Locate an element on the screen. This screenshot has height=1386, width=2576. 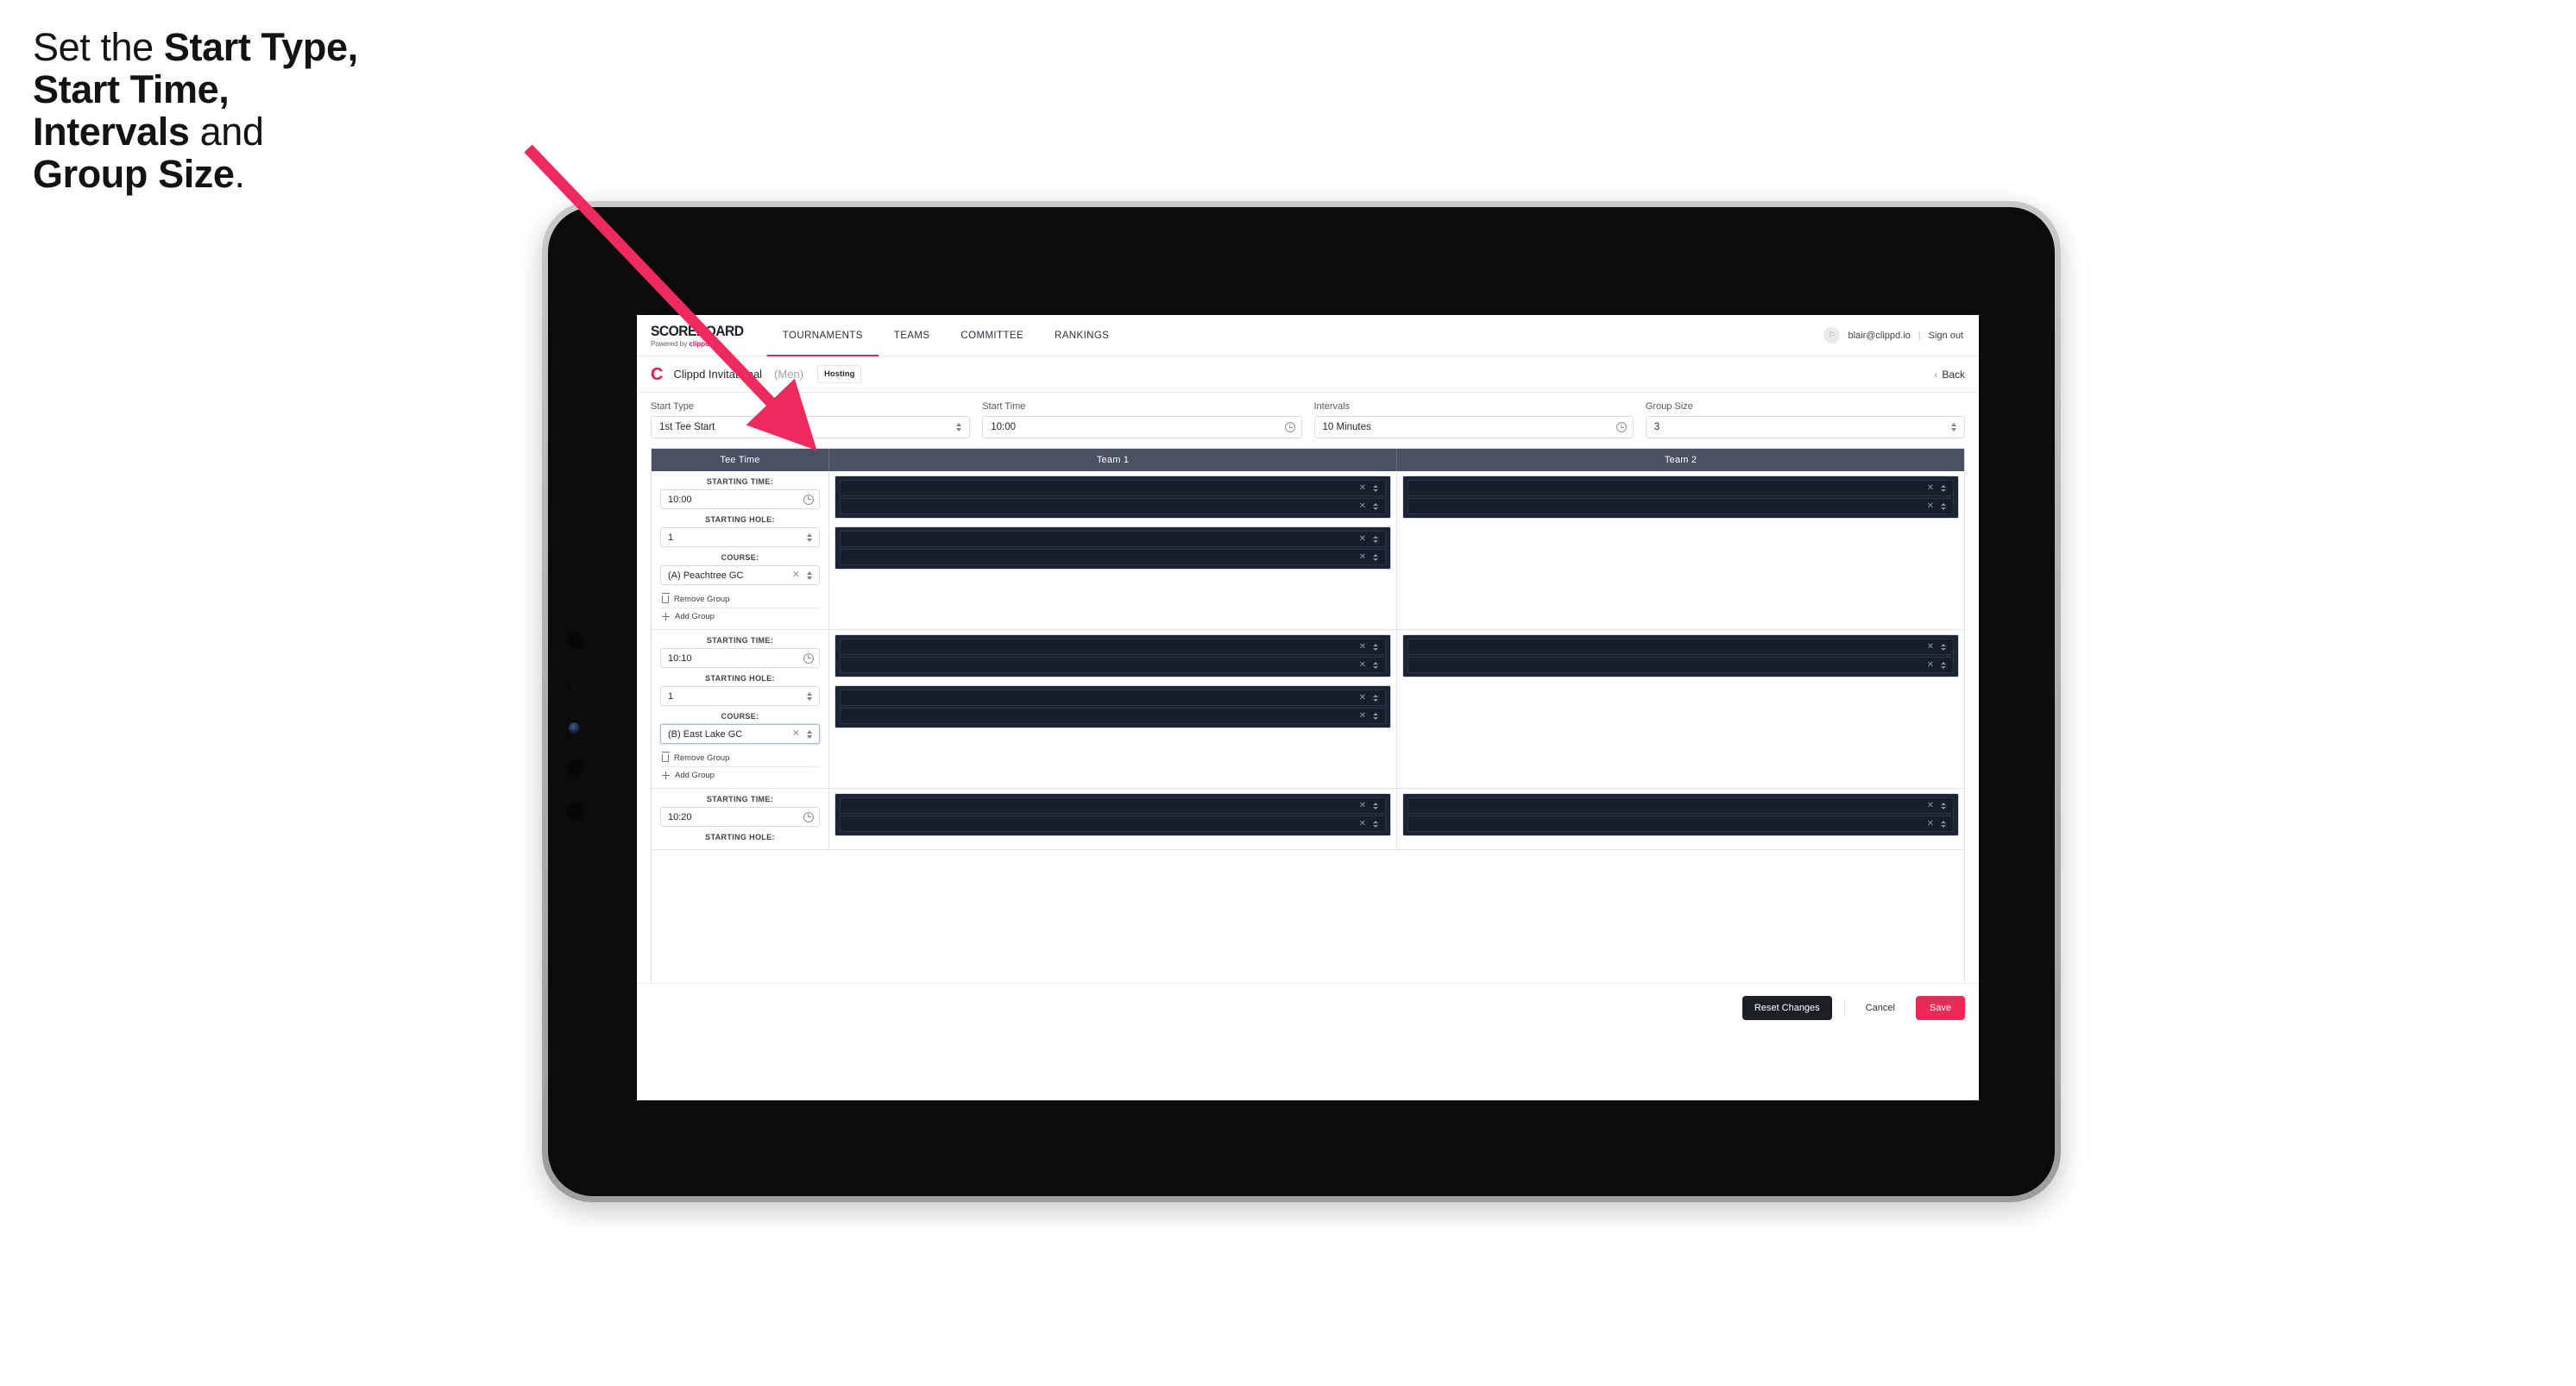
starting-hole-input-value: 1 is located at coordinates (671, 696).